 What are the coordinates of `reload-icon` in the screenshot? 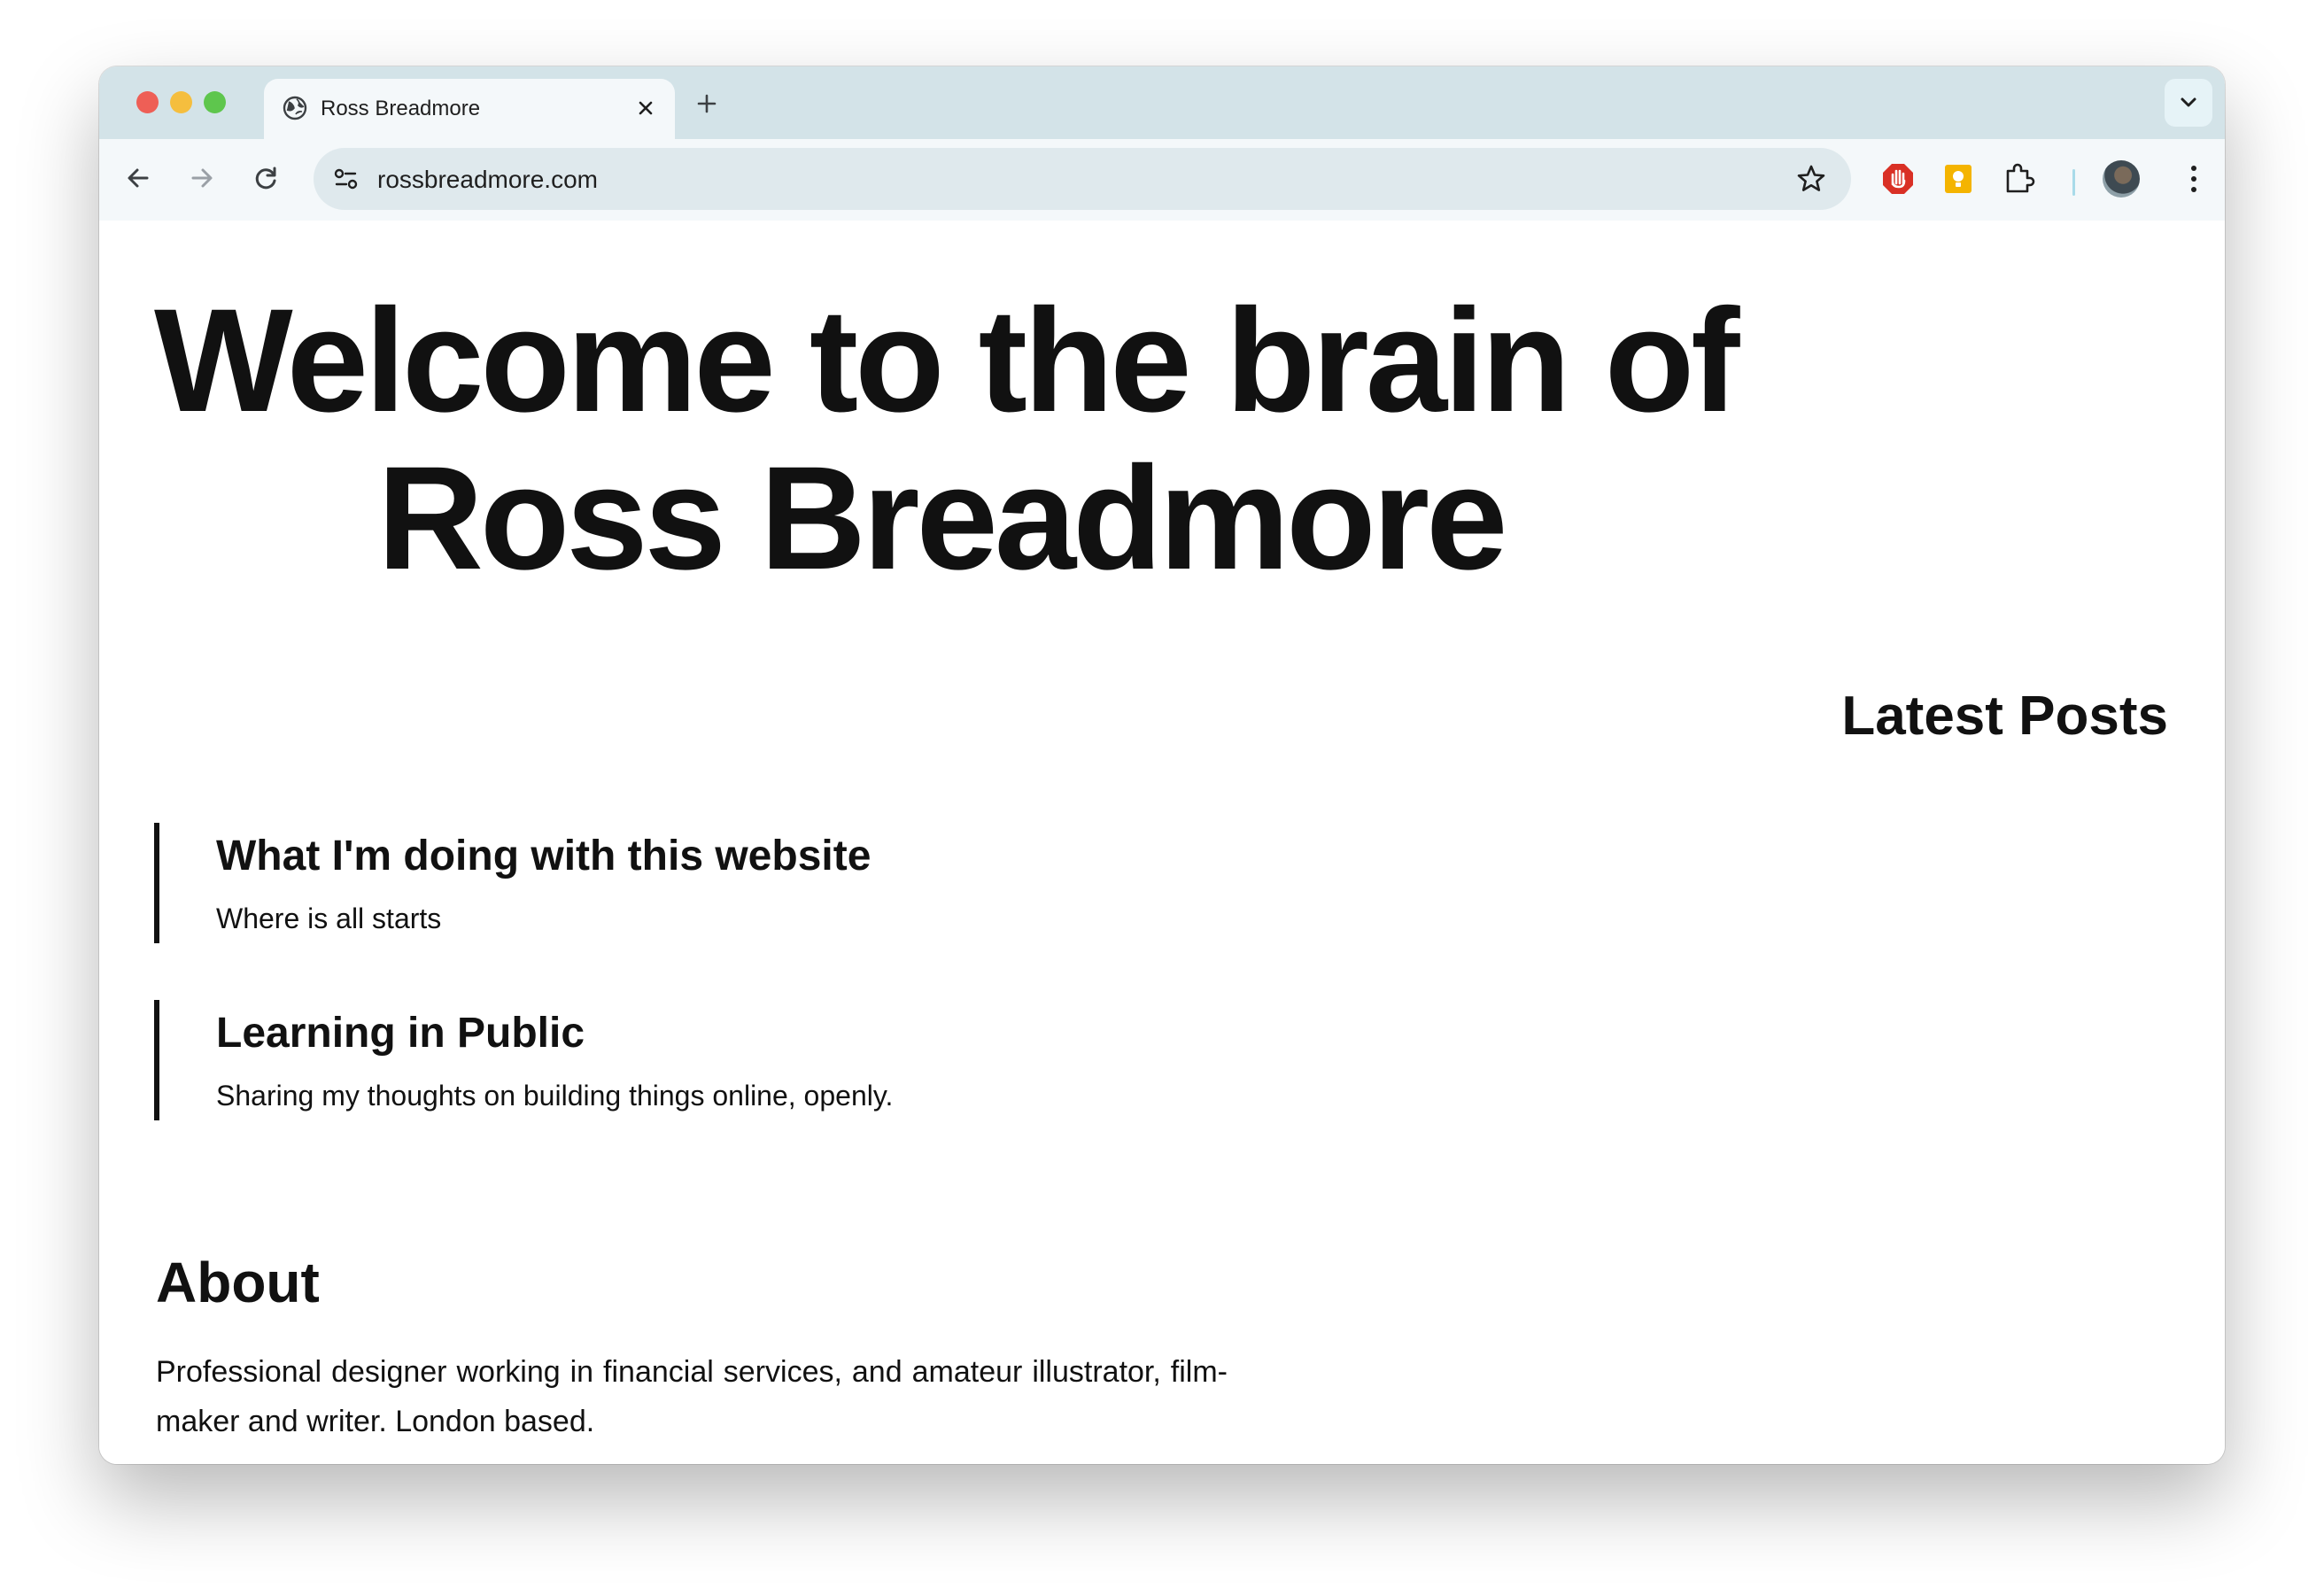 It's located at (265, 178).